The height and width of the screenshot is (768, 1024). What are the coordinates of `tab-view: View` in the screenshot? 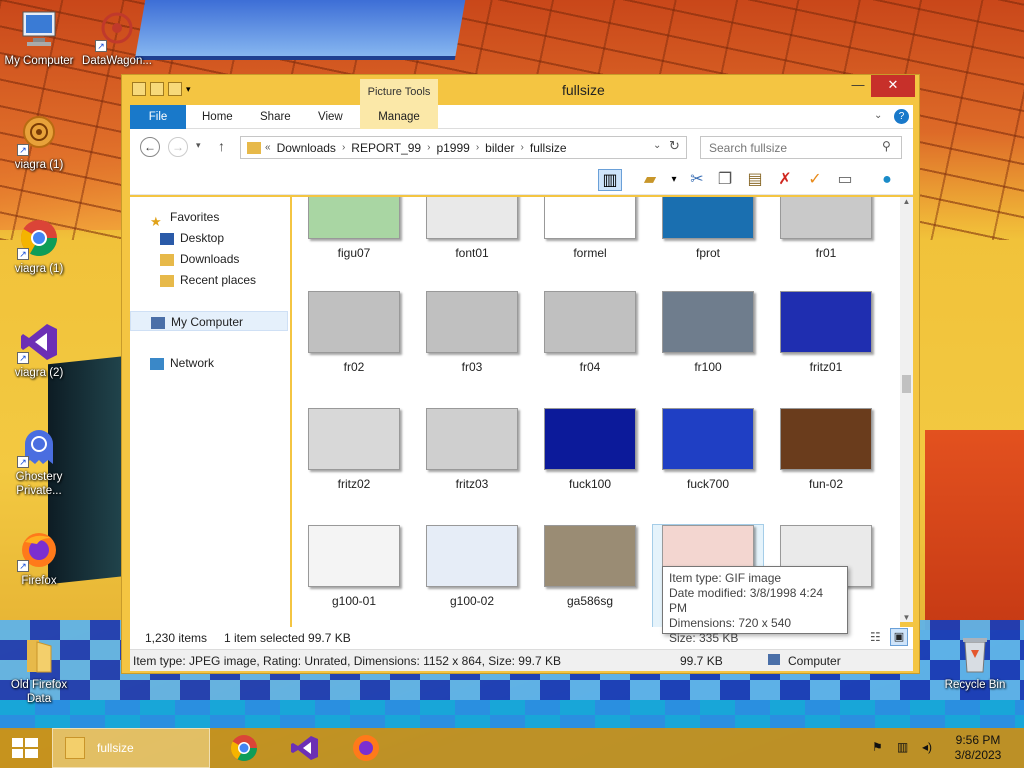 It's located at (330, 117).